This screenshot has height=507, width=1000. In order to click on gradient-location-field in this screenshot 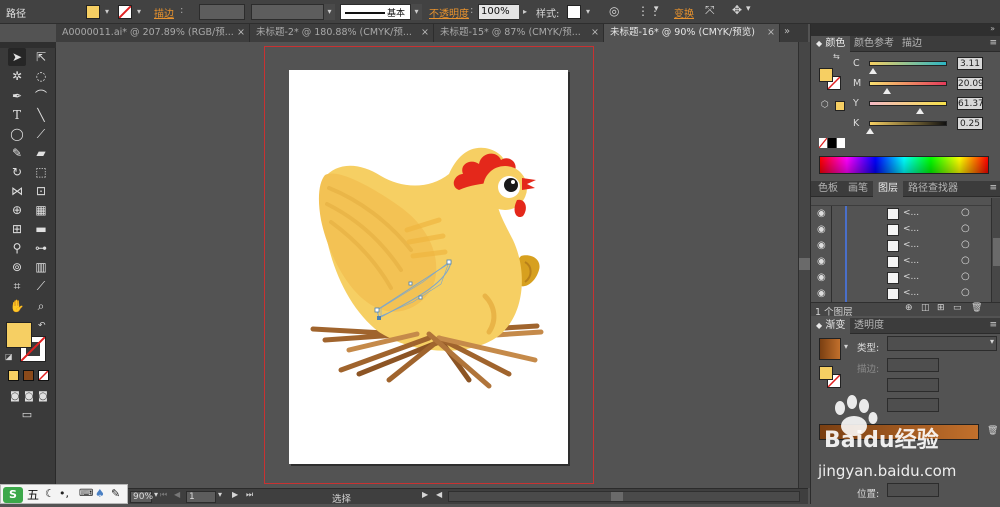, I will do `click(913, 490)`.